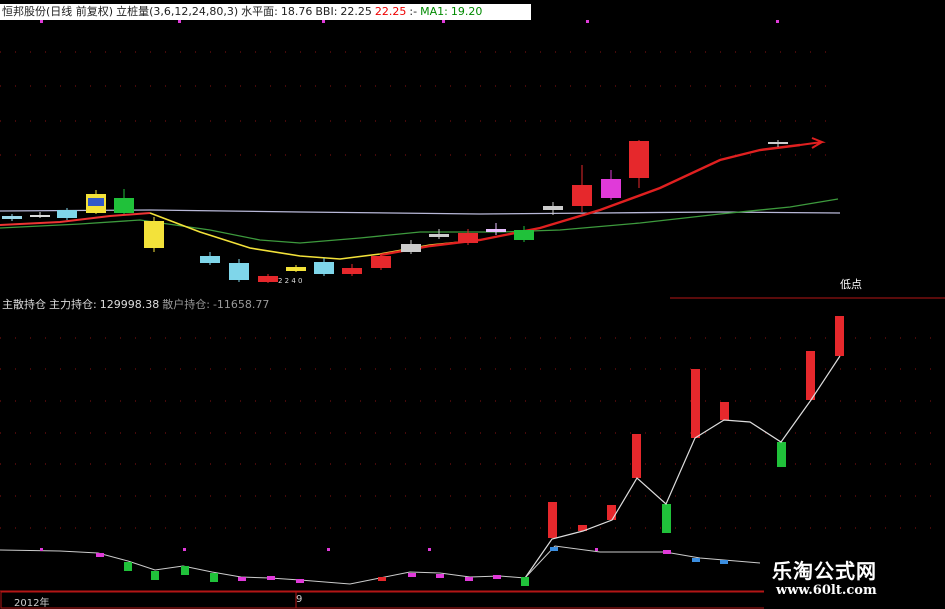 The image size is (945, 609). I want to click on stock-title: 恒邦股份(日线 前复权), so click(58, 11).